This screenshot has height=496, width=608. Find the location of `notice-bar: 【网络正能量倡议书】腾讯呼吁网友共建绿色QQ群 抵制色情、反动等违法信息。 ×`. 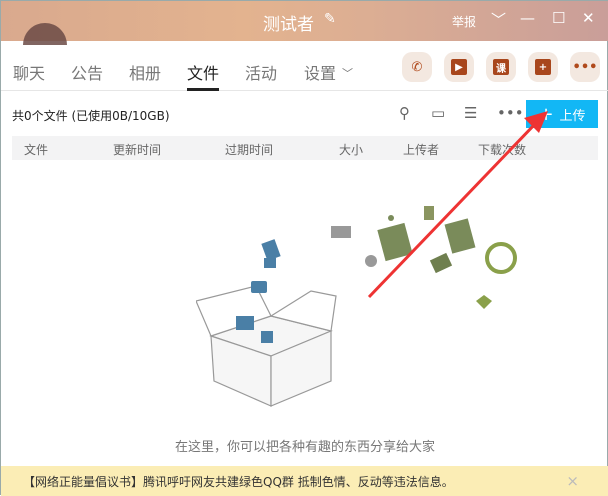

notice-bar: 【网络正能量倡议书】腾讯呼吁网友共建绿色QQ群 抵制色情、反动等违法信息。 × is located at coordinates (304, 481).